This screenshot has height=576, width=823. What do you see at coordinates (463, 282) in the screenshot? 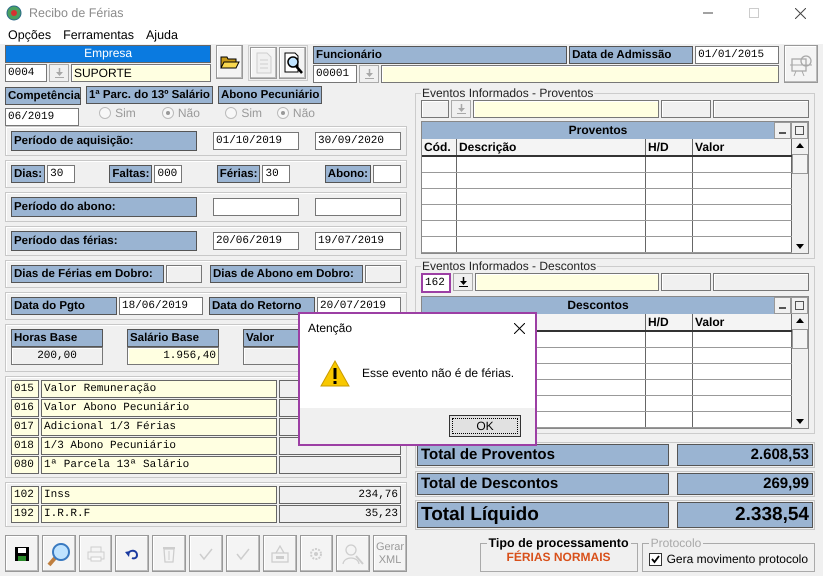
I see `dropdown-button` at bounding box center [463, 282].